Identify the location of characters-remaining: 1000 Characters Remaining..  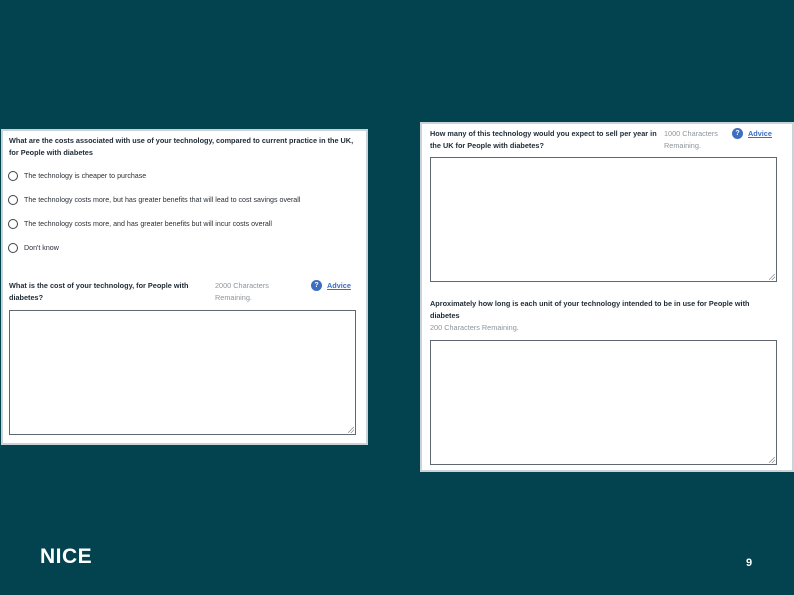
(691, 139).